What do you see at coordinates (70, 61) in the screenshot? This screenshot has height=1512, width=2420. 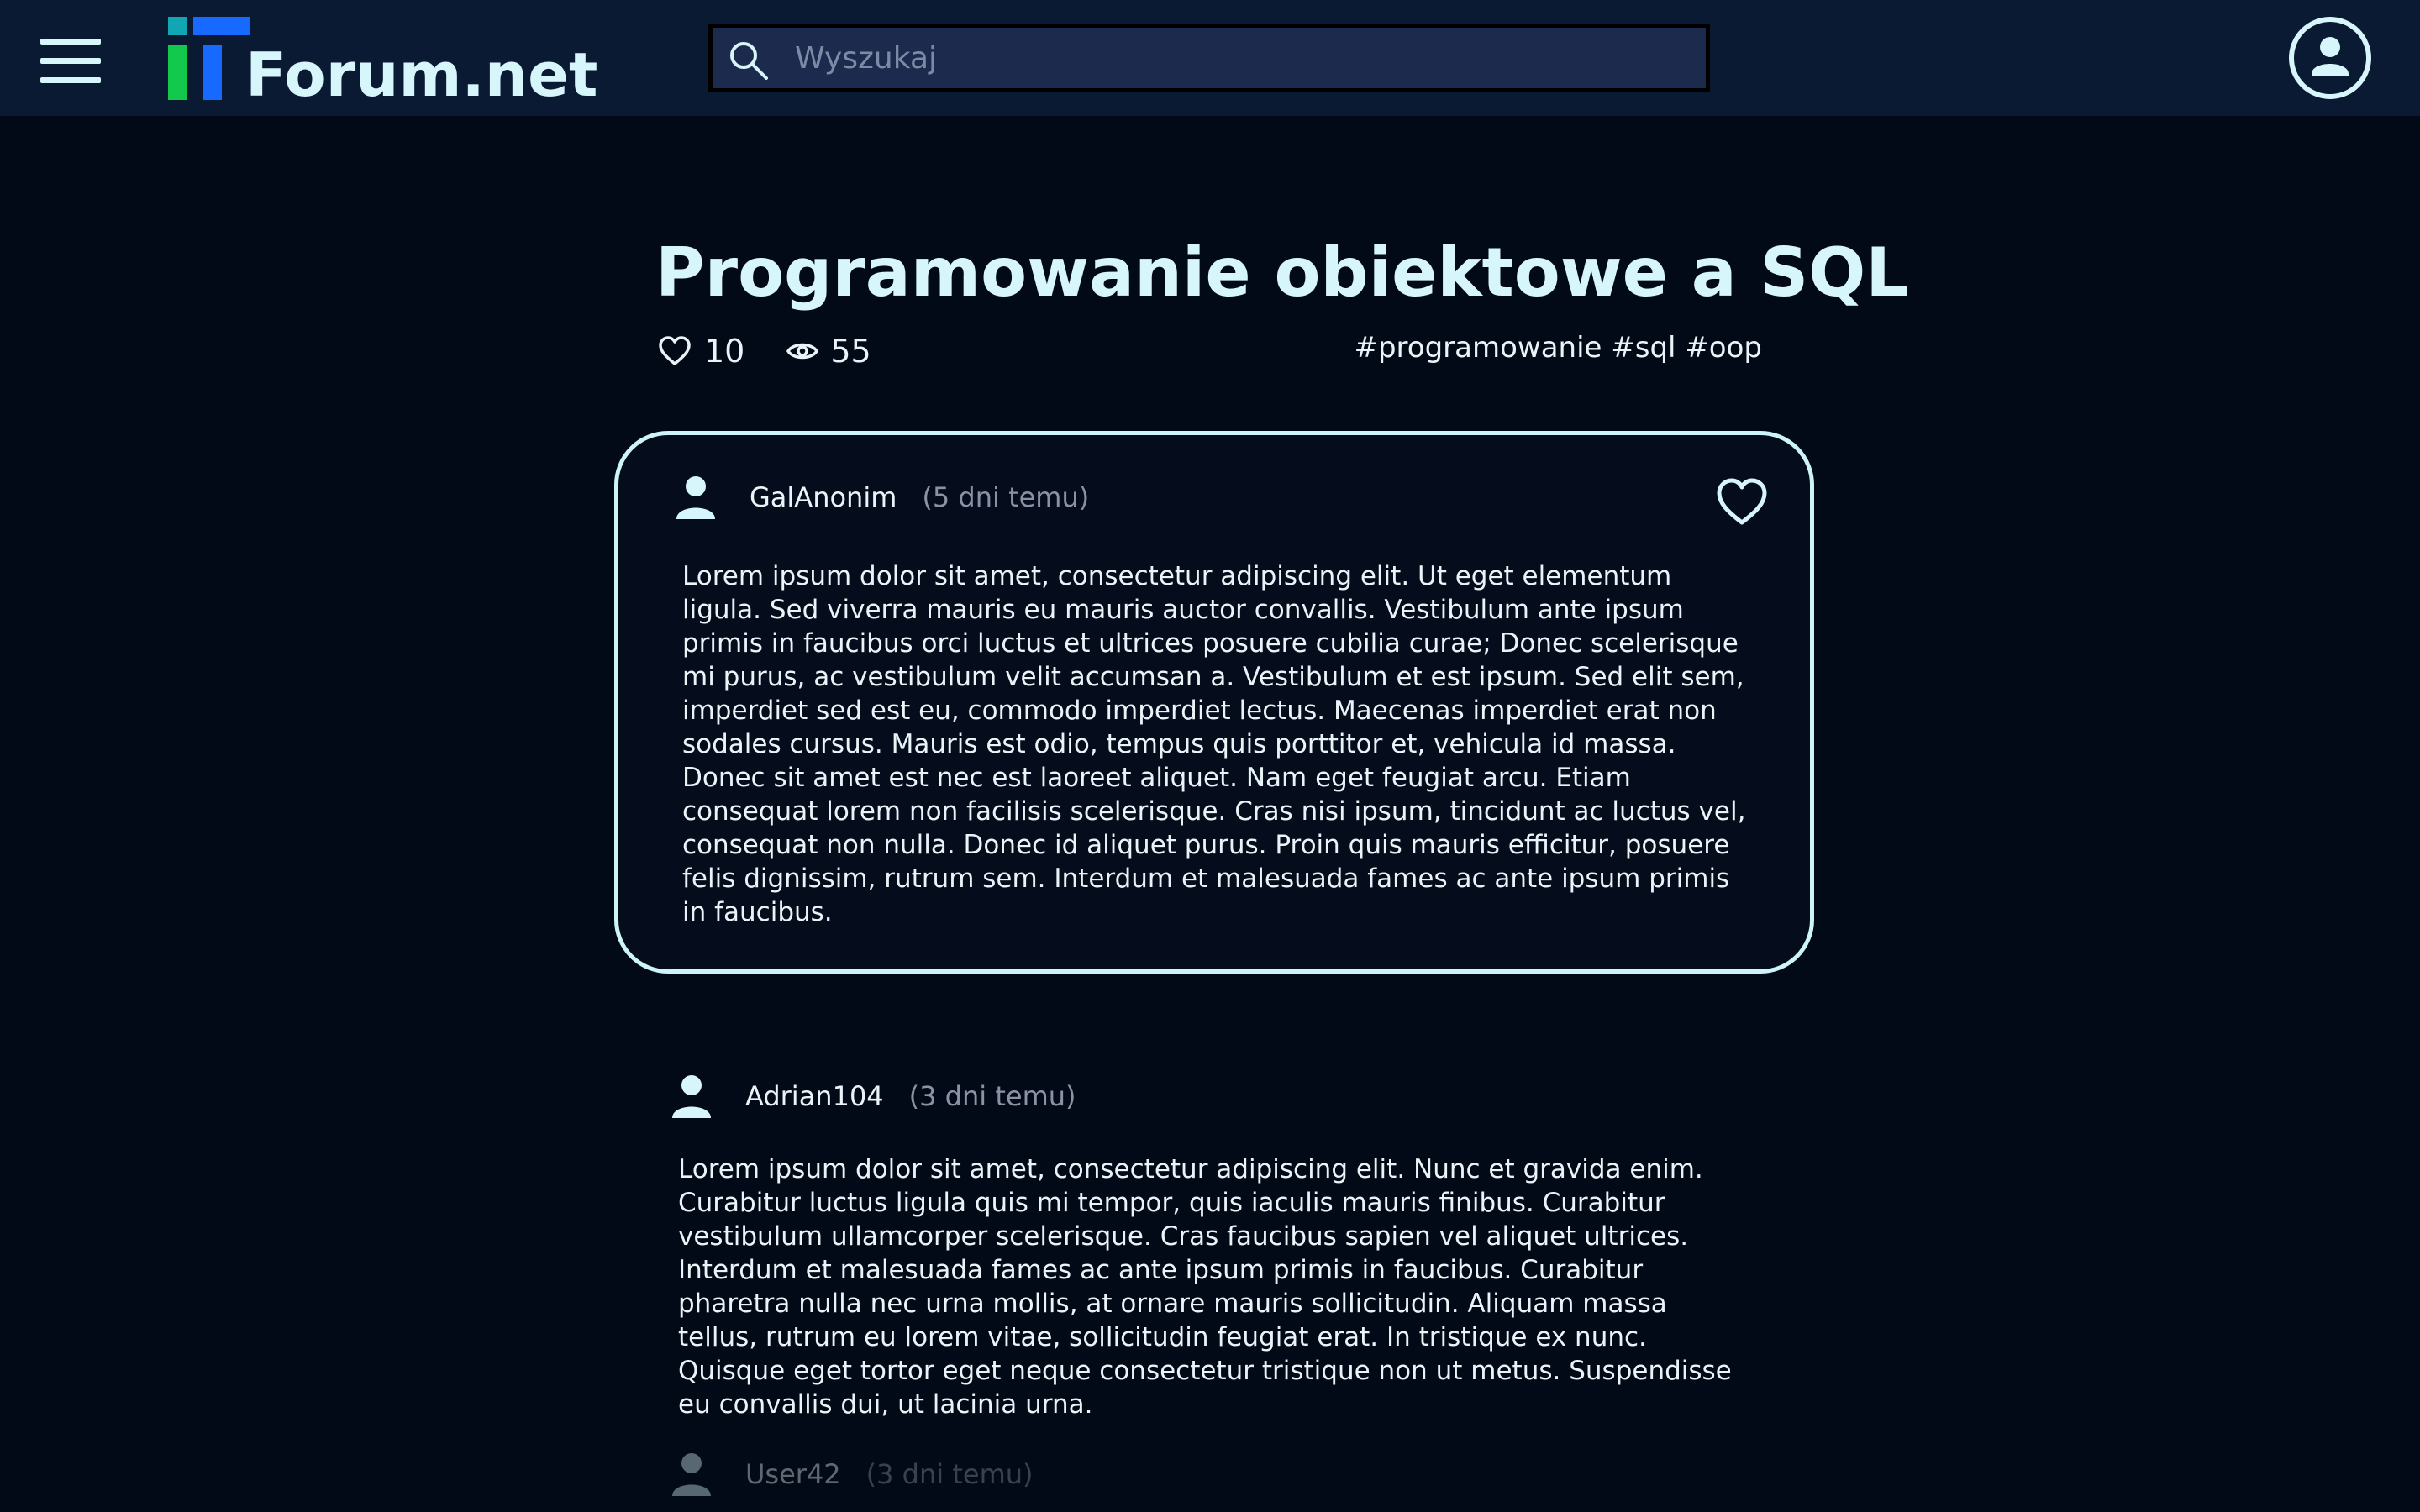 I see `hamburger-menu-icon` at bounding box center [70, 61].